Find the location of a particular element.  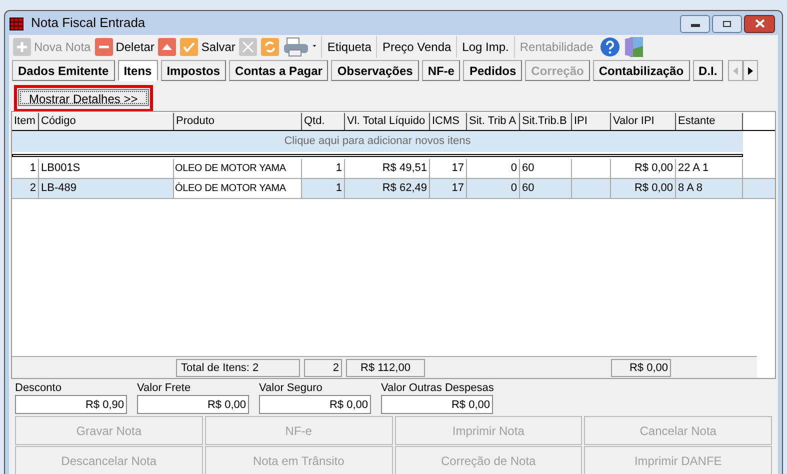

minus-icon is located at coordinates (103, 47).